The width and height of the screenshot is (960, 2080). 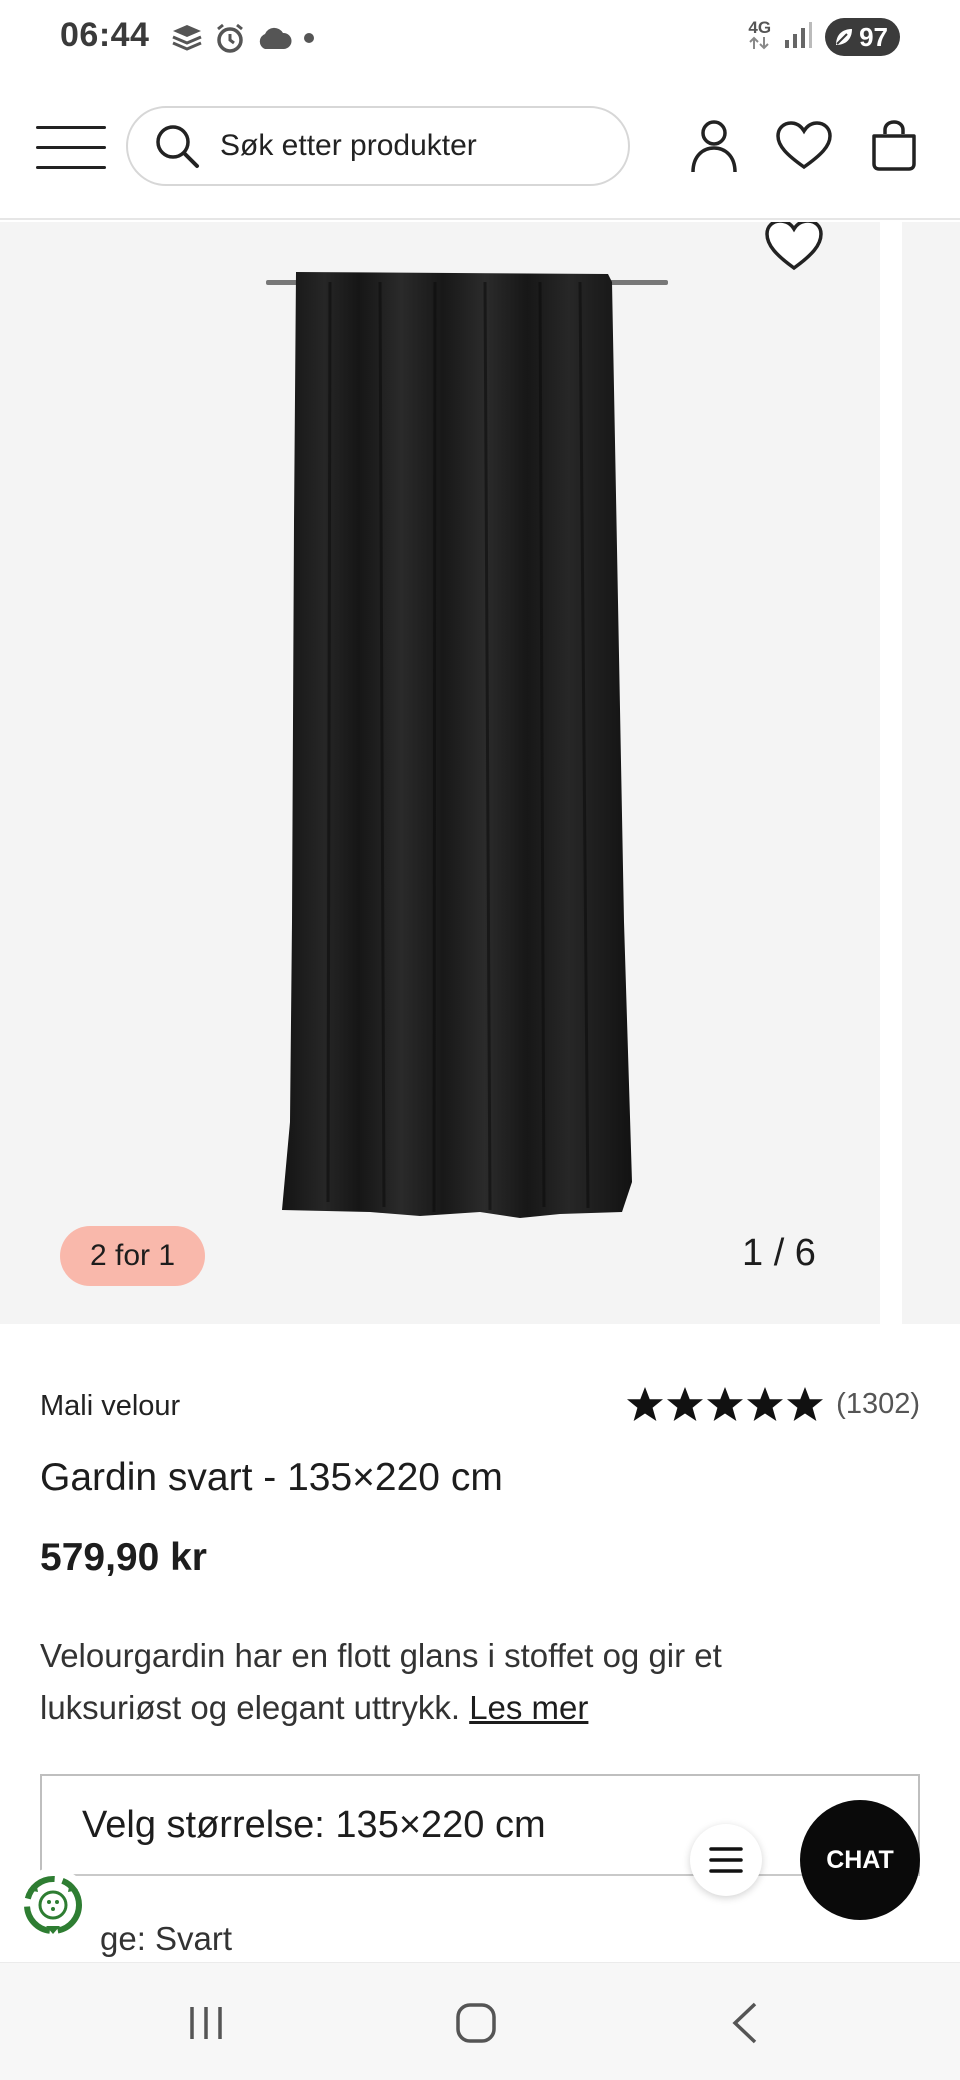 I want to click on eco-badge, so click(x=53, y=1905).